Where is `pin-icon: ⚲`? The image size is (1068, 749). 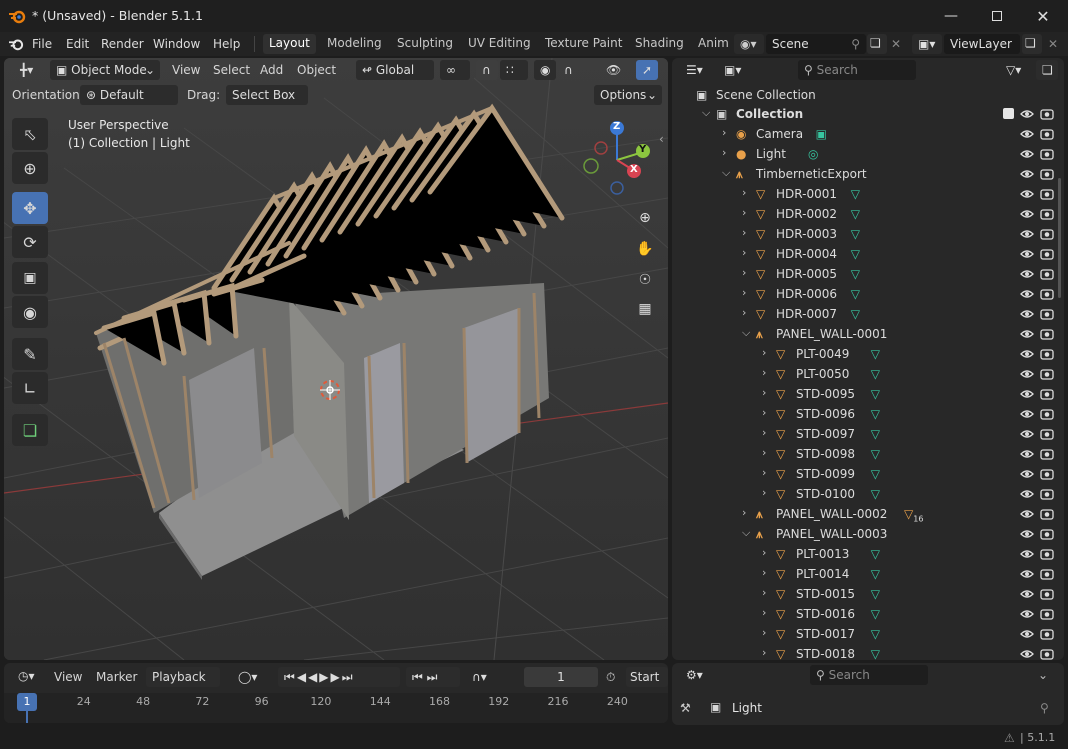 pin-icon: ⚲ is located at coordinates (855, 44).